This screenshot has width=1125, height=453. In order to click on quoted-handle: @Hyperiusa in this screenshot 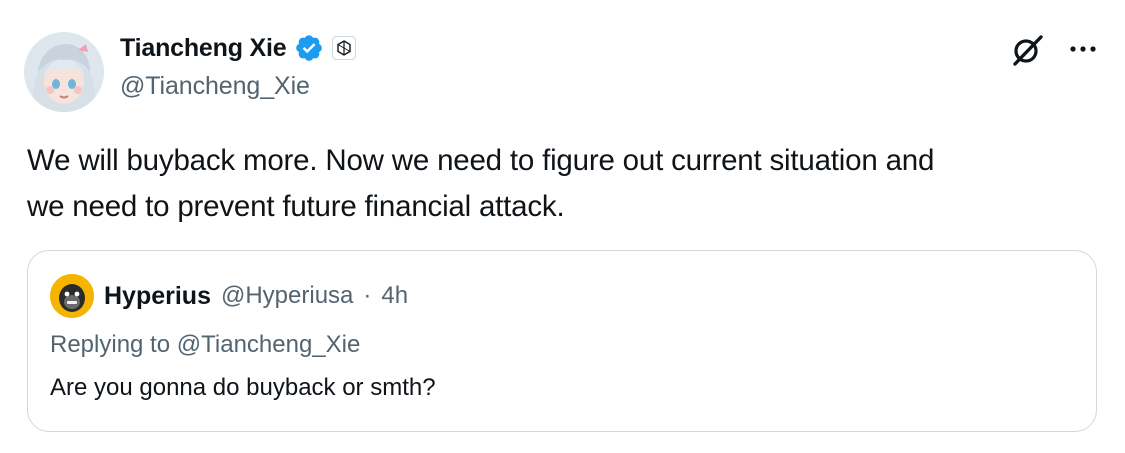, I will do `click(287, 296)`.